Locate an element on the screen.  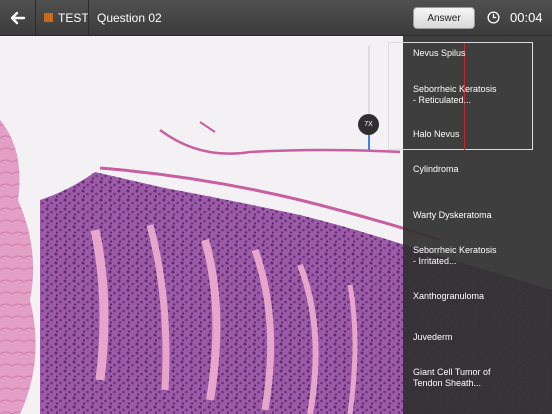
answer-choice-label: Xanthogranuloma is located at coordinates (449, 296).